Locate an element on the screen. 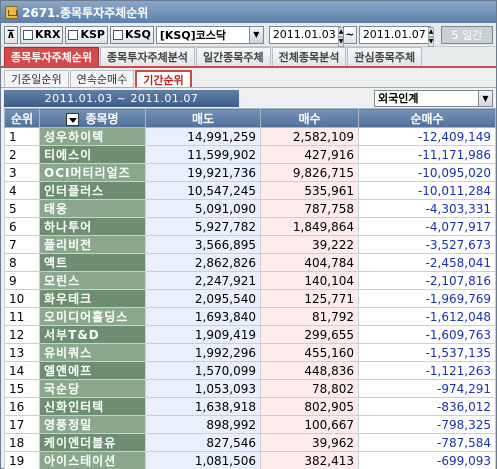 Image resolution: width=497 pixels, height=469 pixels. date-to-field: 2011.01.07 ▲ ▼ is located at coordinates (396, 36).